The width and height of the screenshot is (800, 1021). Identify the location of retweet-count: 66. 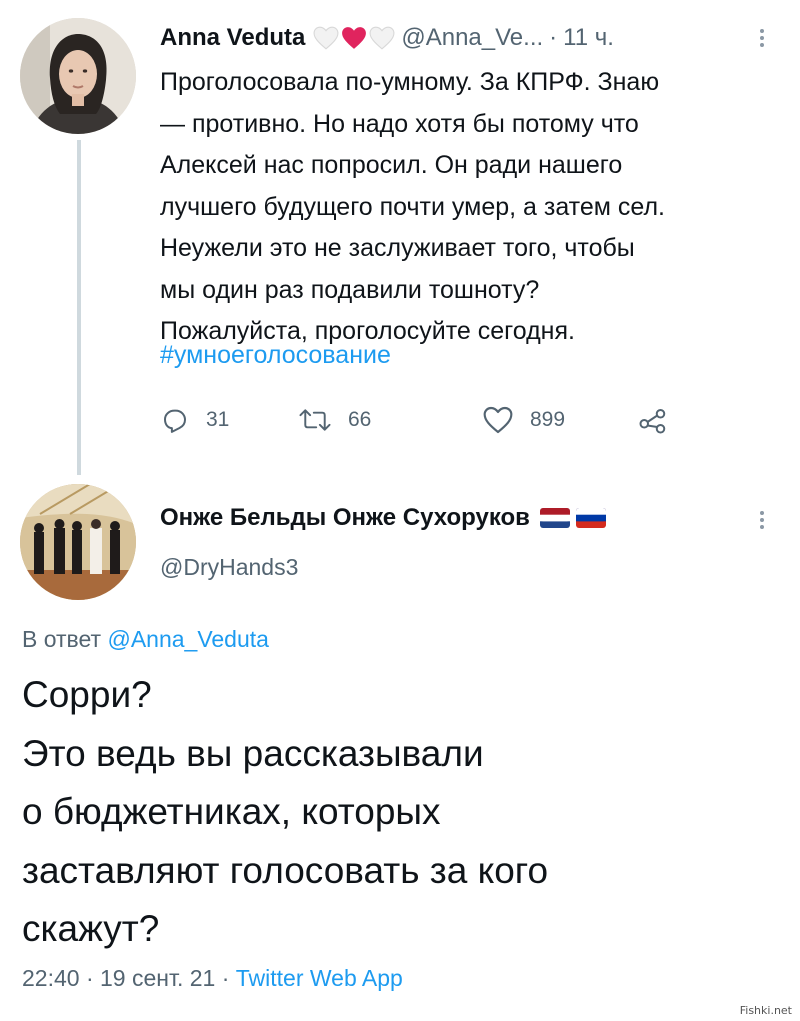
(360, 419).